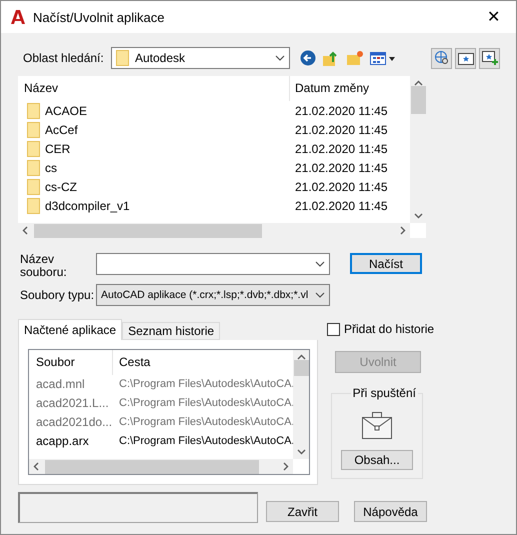 This screenshot has height=535, width=517. What do you see at coordinates (213, 295) in the screenshot?
I see `file-type-dropdown: AutoCAD aplikace (*.crx;*.lsp;*.dvb;*.dbx;*.vl` at bounding box center [213, 295].